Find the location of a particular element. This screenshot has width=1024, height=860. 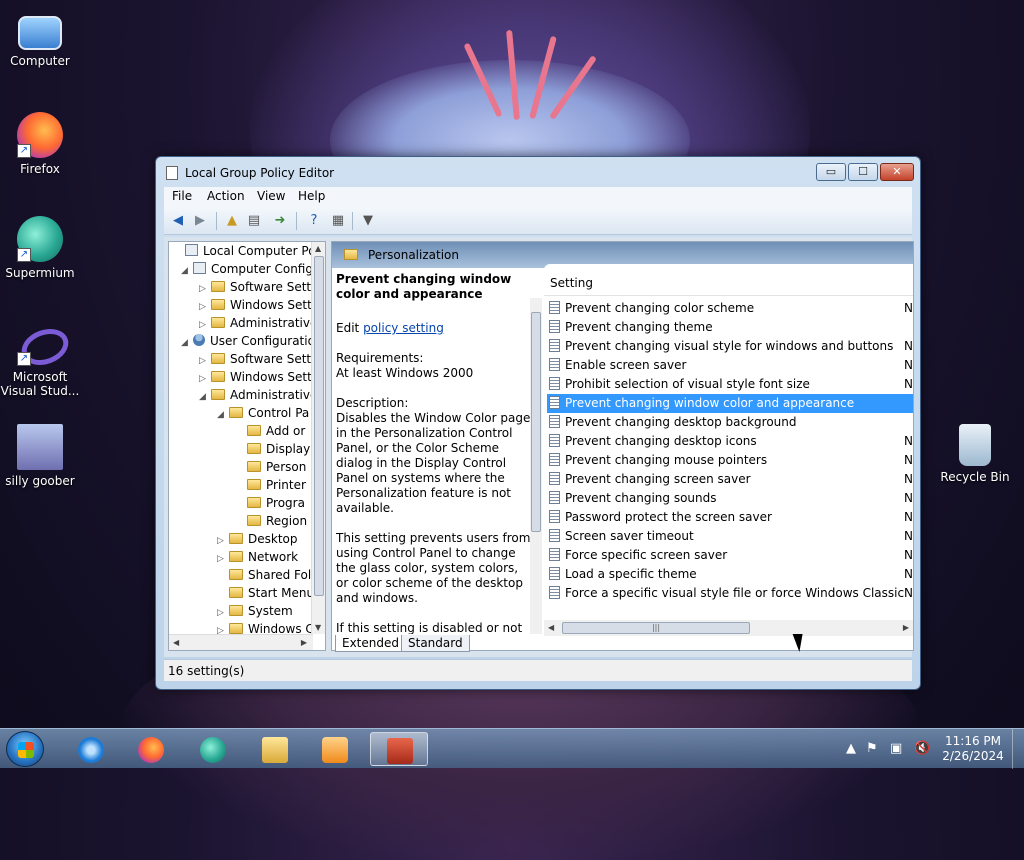

action-center-flag-icon: ⚑ is located at coordinates (872, 748).